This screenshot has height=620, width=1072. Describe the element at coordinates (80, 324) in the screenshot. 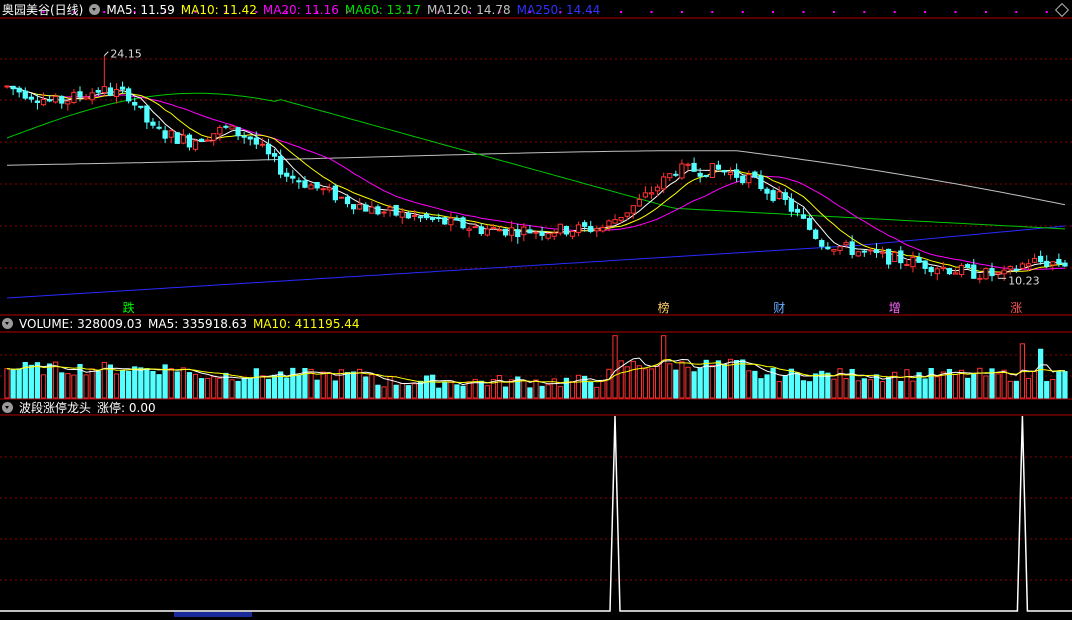

I see `volume-label: VOLUME: 328009.03` at that location.